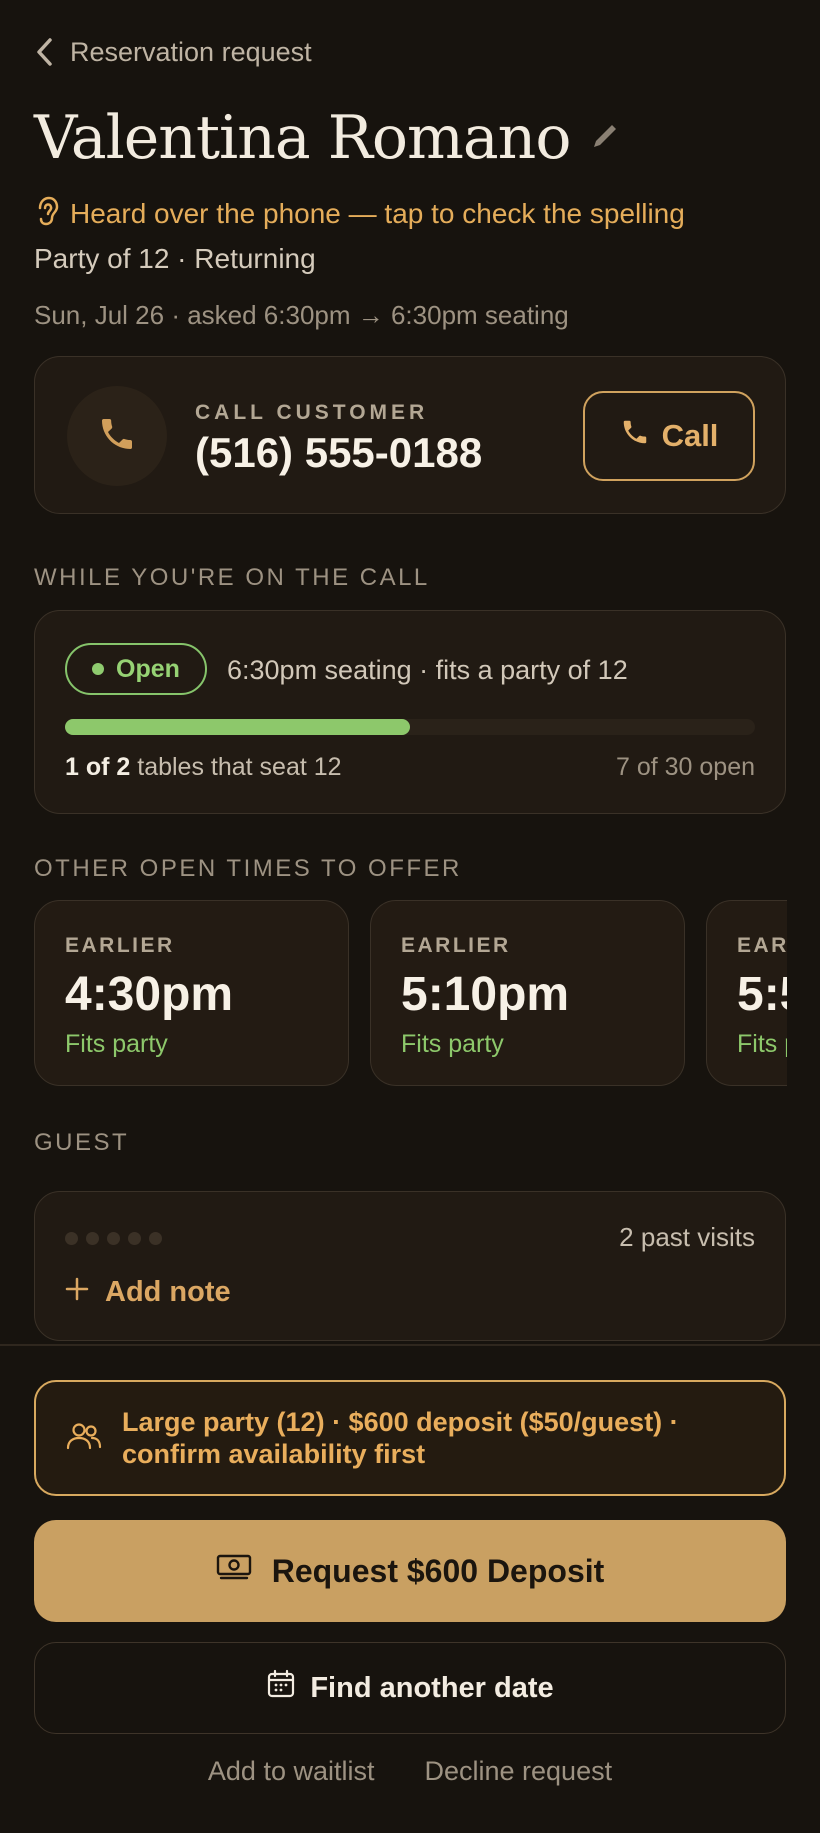  I want to click on calendar-icon, so click(281, 1688).